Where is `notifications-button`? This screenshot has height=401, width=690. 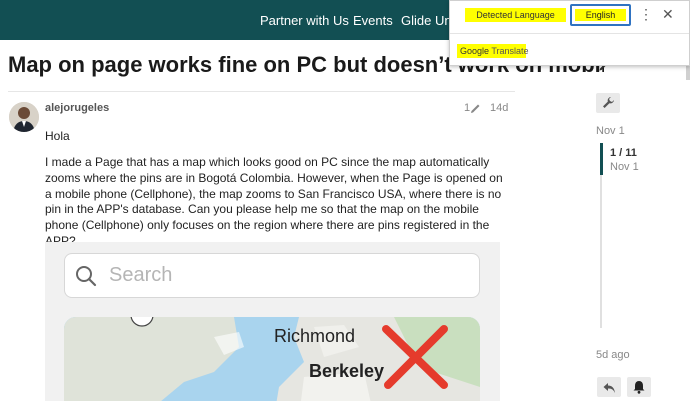 notifications-button is located at coordinates (639, 387).